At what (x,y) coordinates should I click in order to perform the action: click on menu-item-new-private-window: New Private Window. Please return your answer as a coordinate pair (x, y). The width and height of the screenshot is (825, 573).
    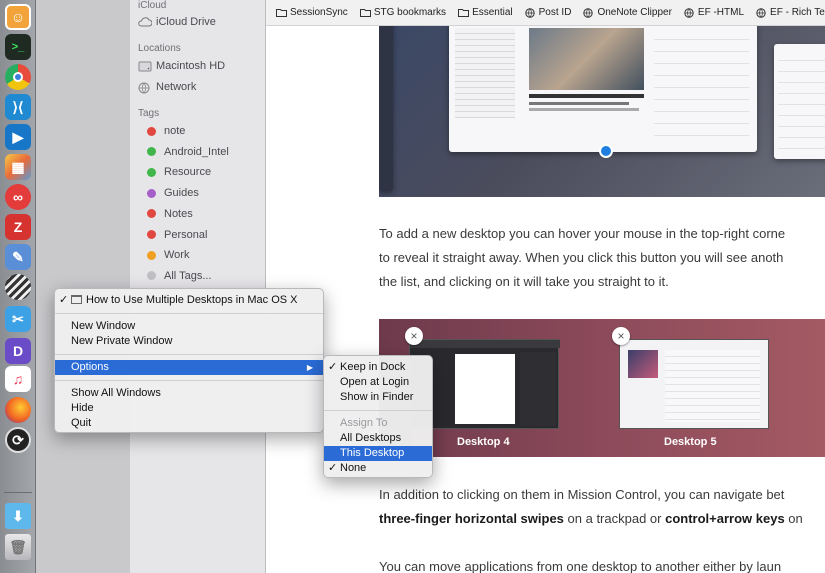
    Looking at the image, I should click on (189, 341).